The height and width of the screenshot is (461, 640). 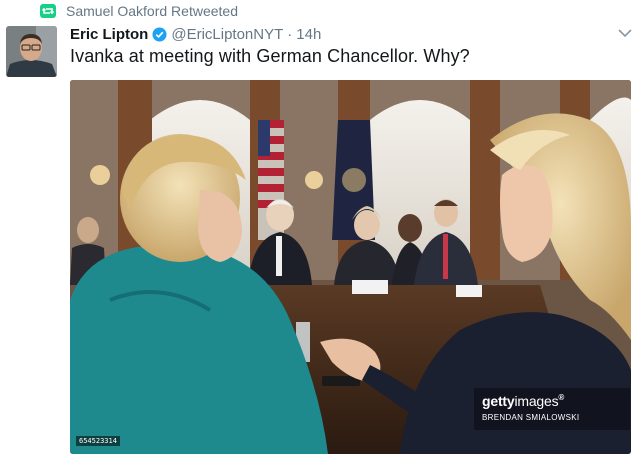 I want to click on getty-logo-light: images, so click(x=536, y=401).